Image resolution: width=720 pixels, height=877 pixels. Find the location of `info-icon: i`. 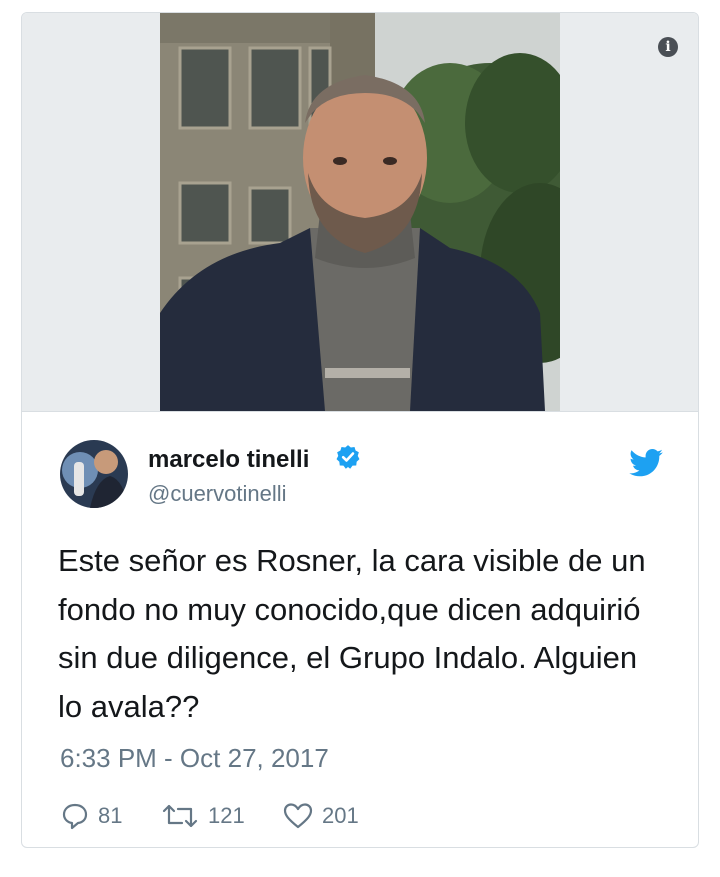

info-icon: i is located at coordinates (668, 47).